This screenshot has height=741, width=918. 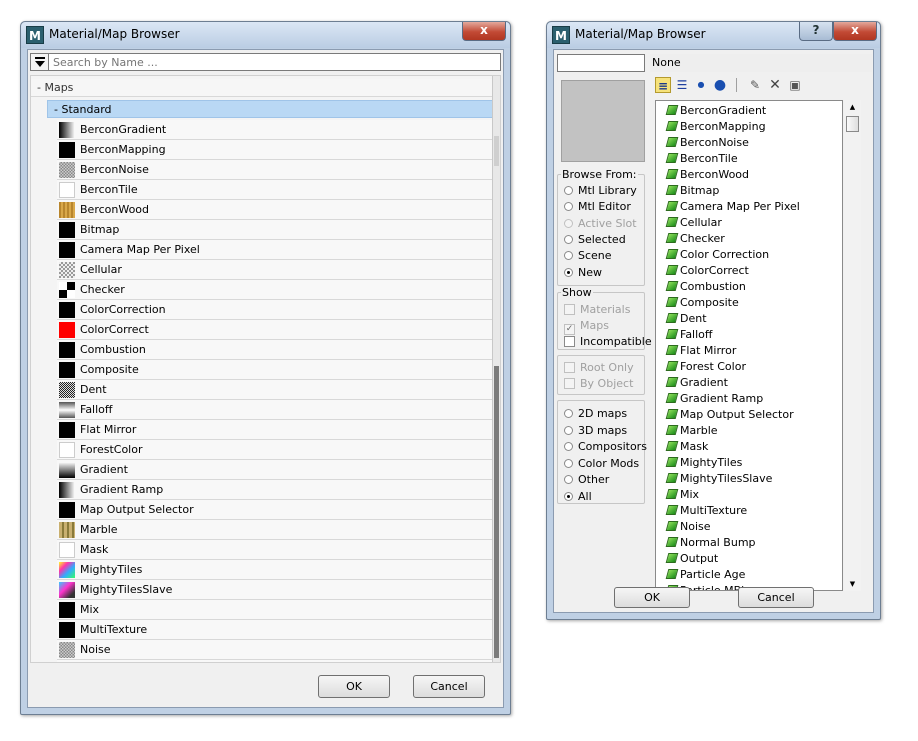 What do you see at coordinates (601, 63) in the screenshot?
I see `name-field` at bounding box center [601, 63].